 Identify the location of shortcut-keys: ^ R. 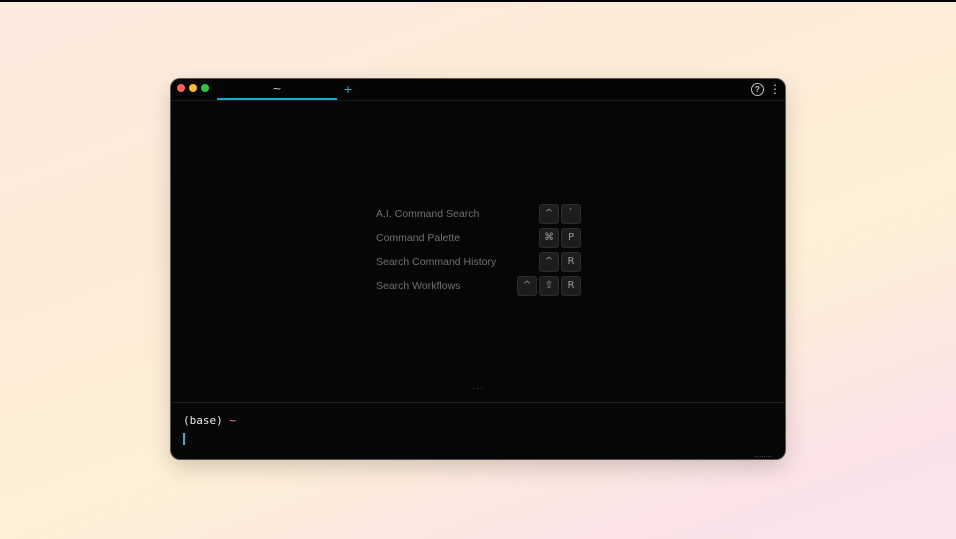
(560, 262).